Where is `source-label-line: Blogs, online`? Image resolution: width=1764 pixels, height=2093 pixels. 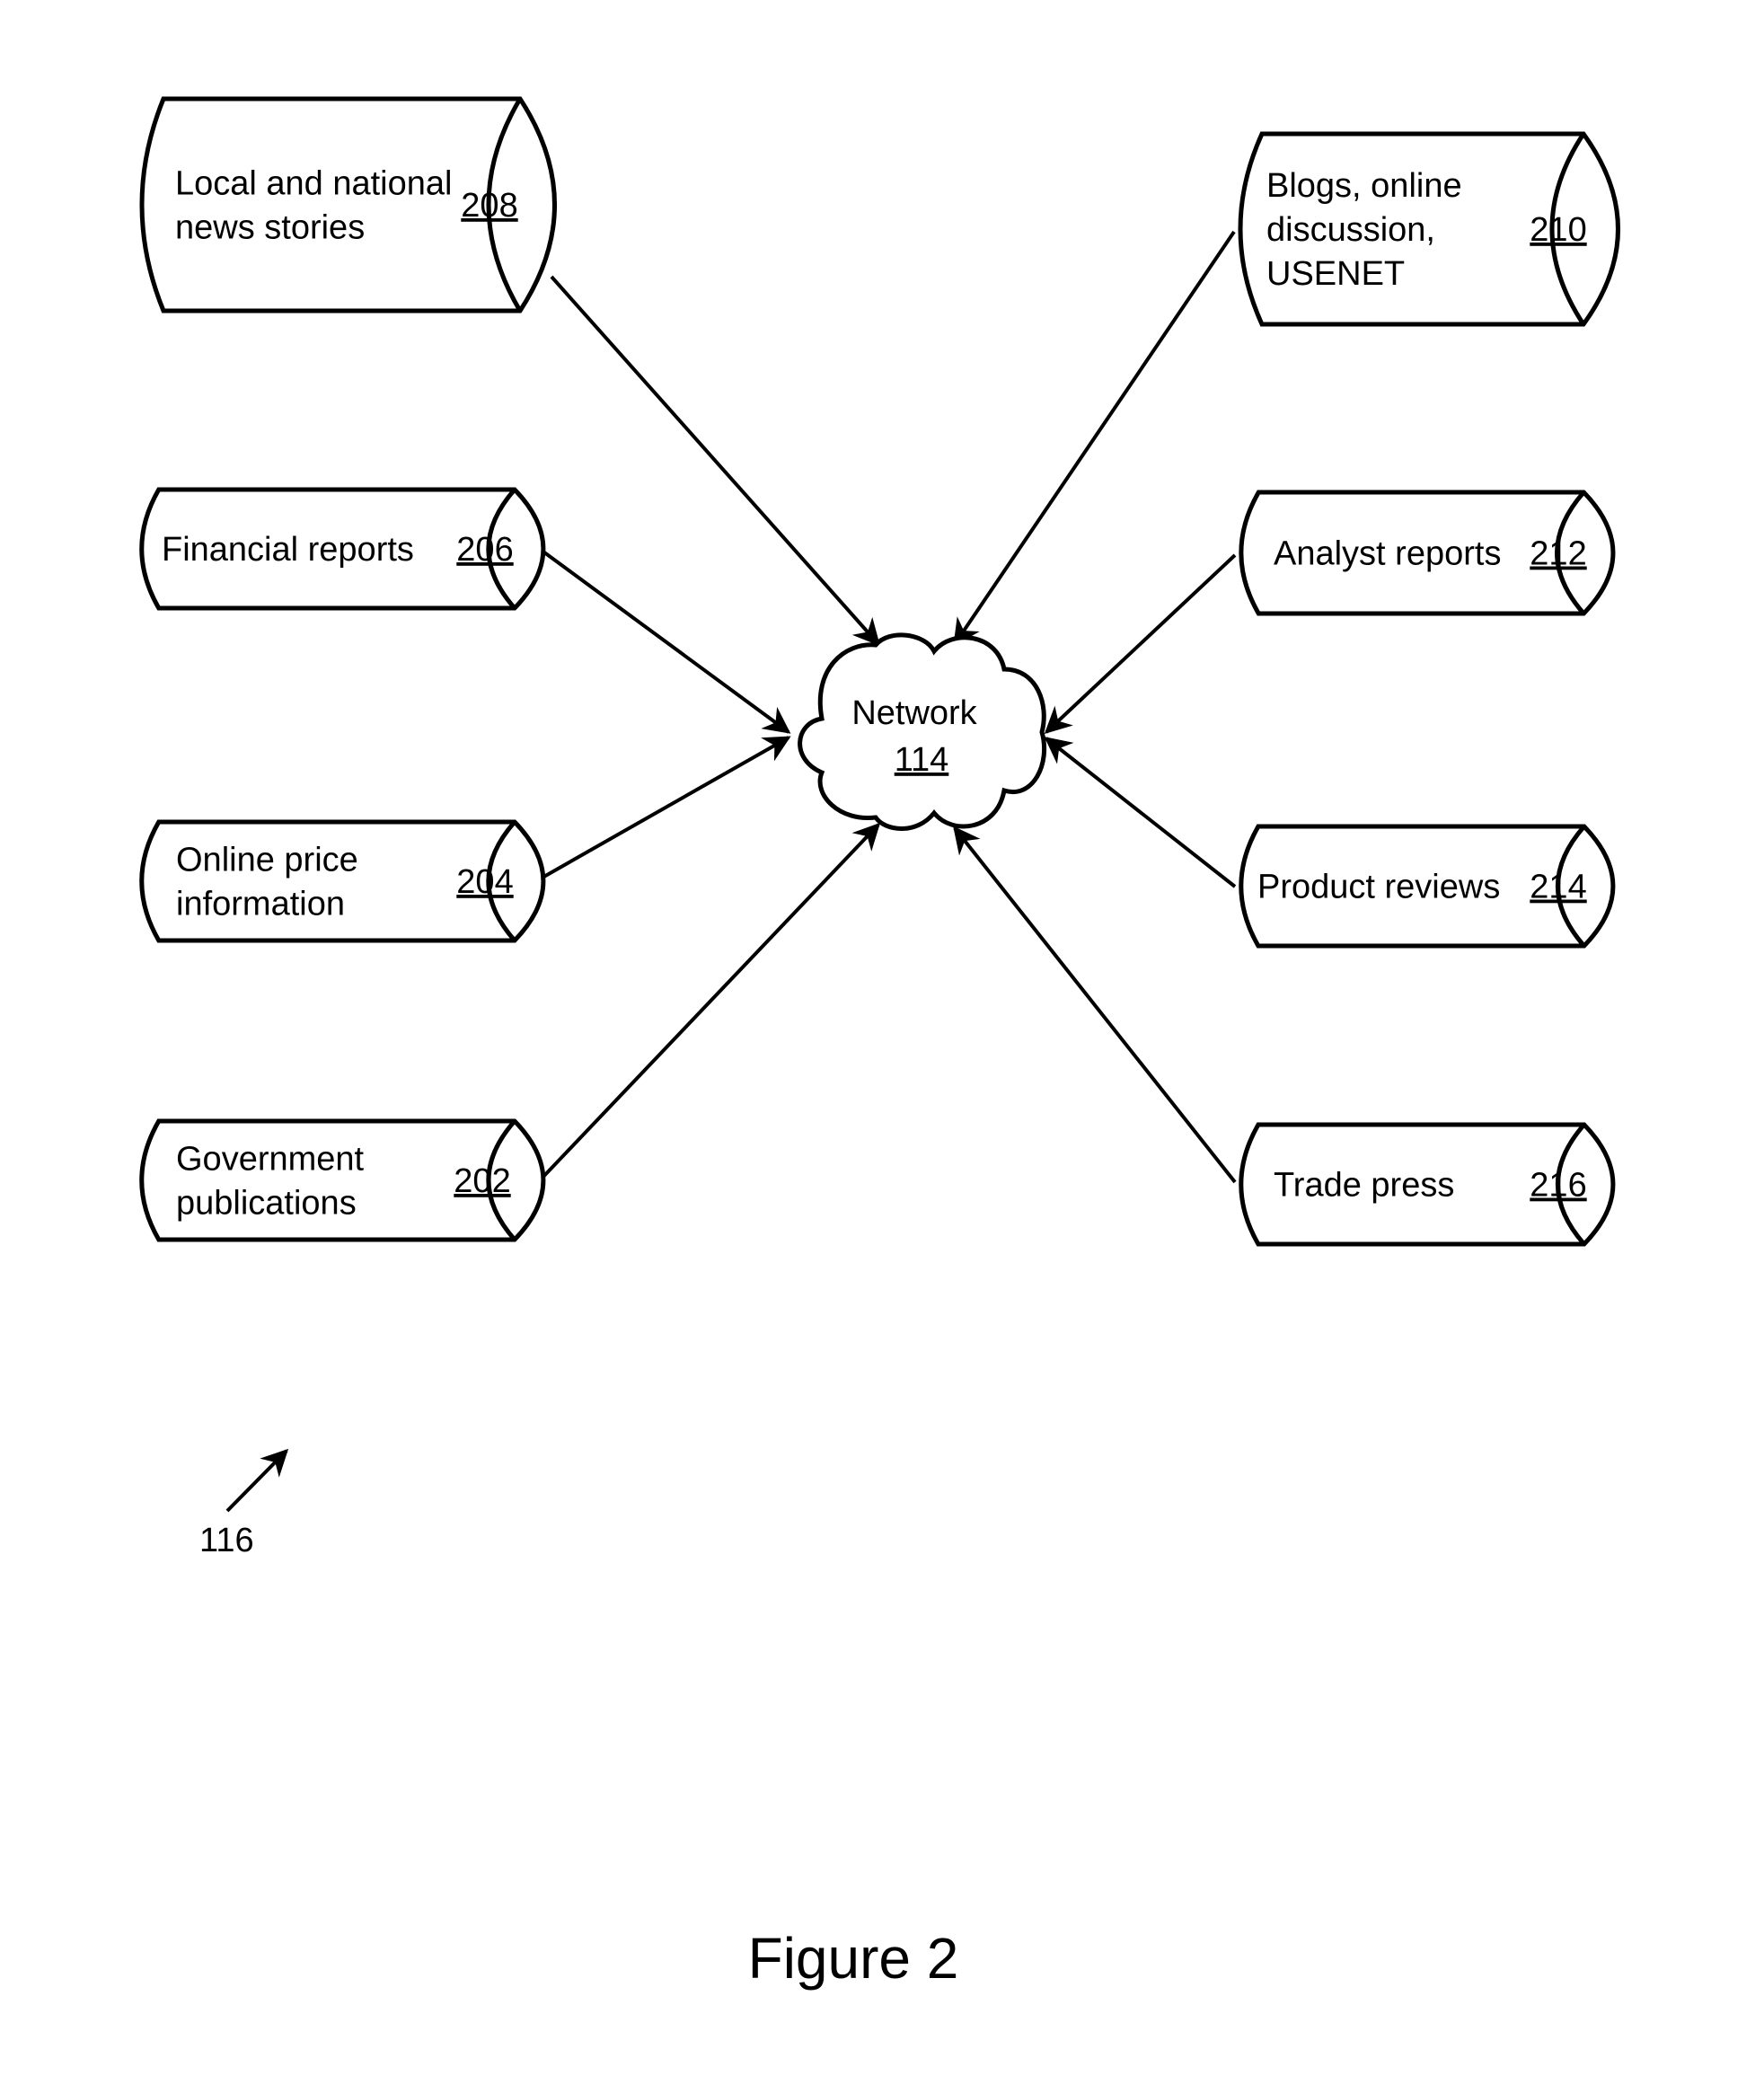 source-label-line: Blogs, online is located at coordinates (1364, 186).